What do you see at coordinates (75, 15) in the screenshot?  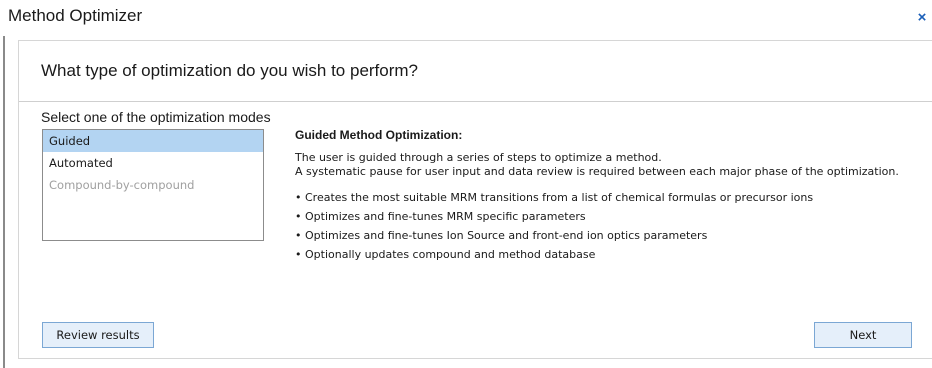 I see `window-title: Method Optimizer` at bounding box center [75, 15].